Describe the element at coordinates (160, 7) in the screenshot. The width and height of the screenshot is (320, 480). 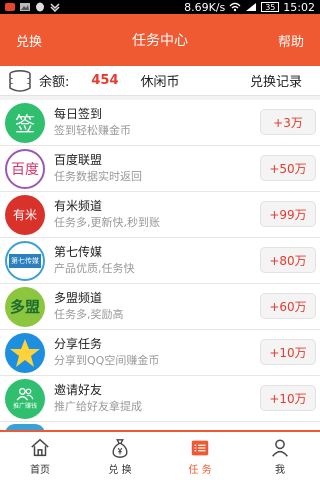
I see `status-bar: 8.69K/s 35 15:02` at that location.